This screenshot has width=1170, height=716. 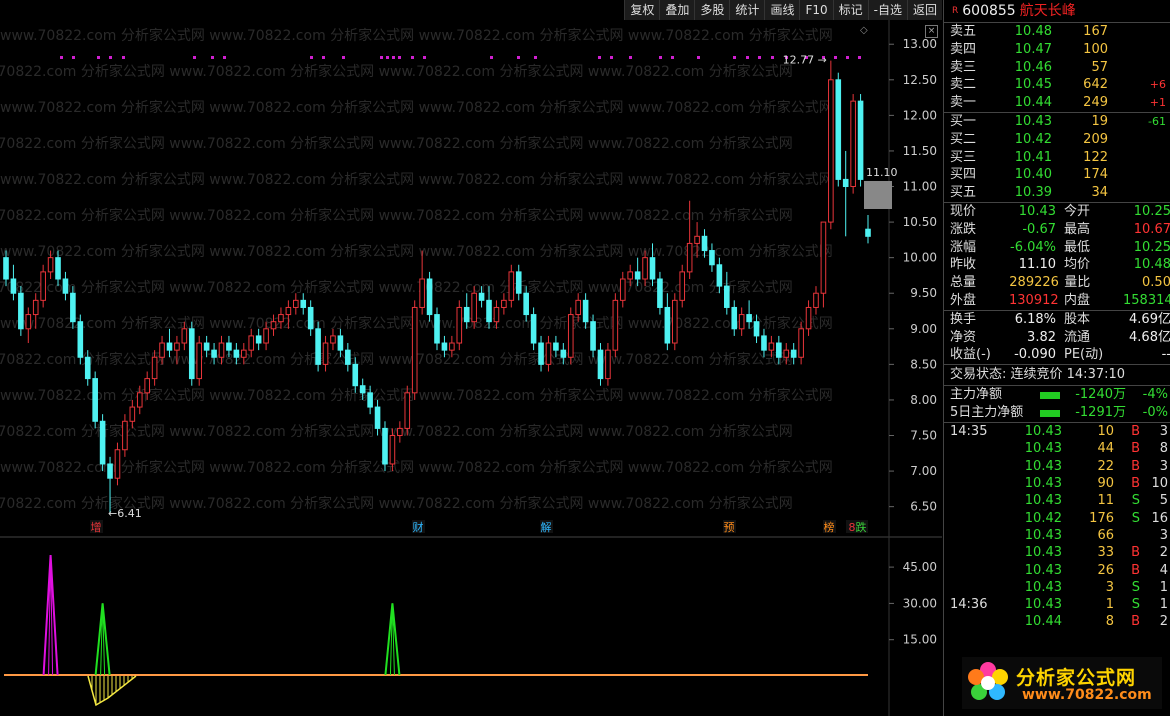 What do you see at coordinates (924, 10) in the screenshot?
I see `toolbar-button-8: 返回` at bounding box center [924, 10].